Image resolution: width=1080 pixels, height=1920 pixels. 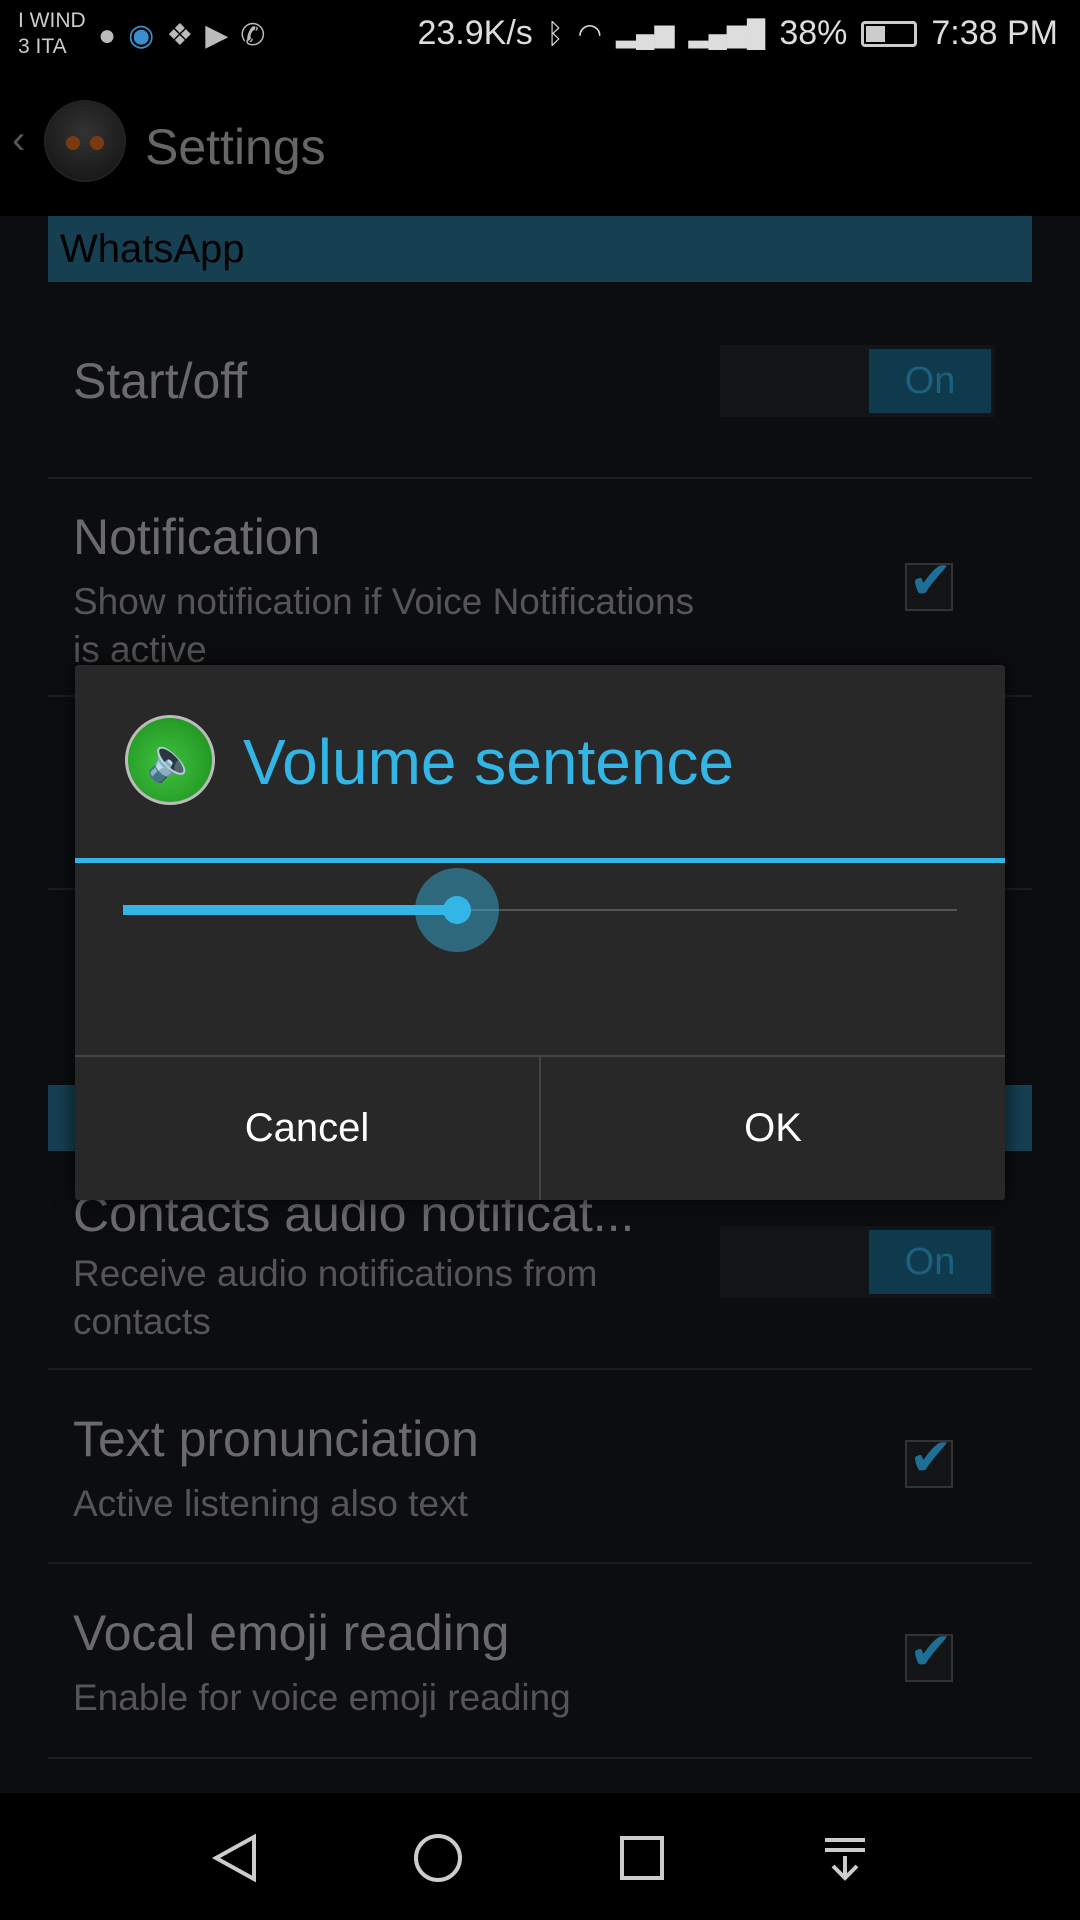 I want to click on home-icon, so click(x=438, y=1858).